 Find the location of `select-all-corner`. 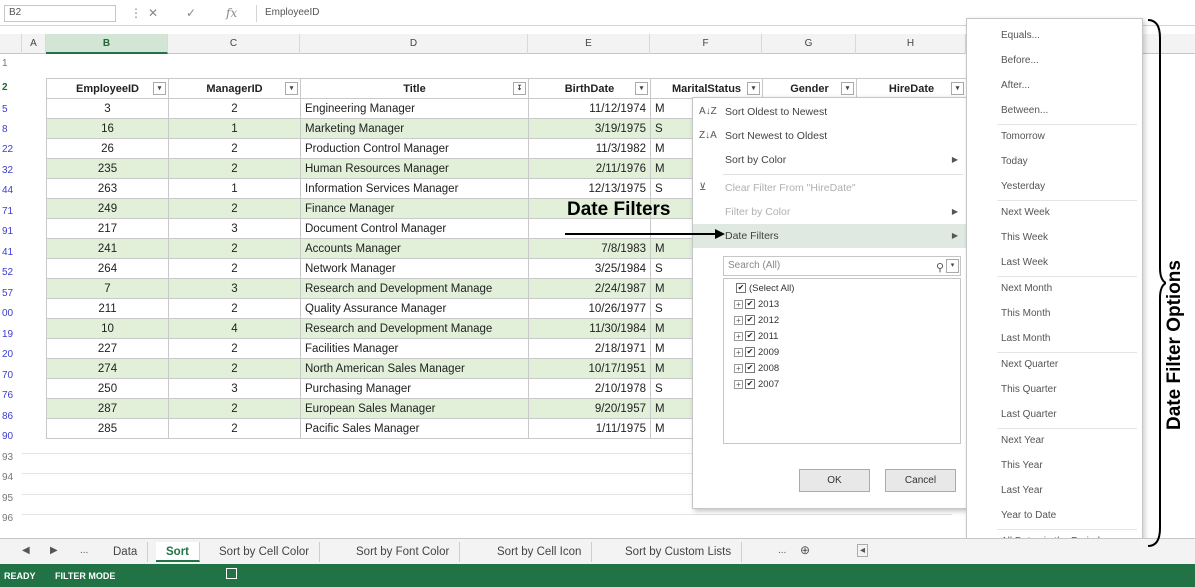

select-all-corner is located at coordinates (11, 44).